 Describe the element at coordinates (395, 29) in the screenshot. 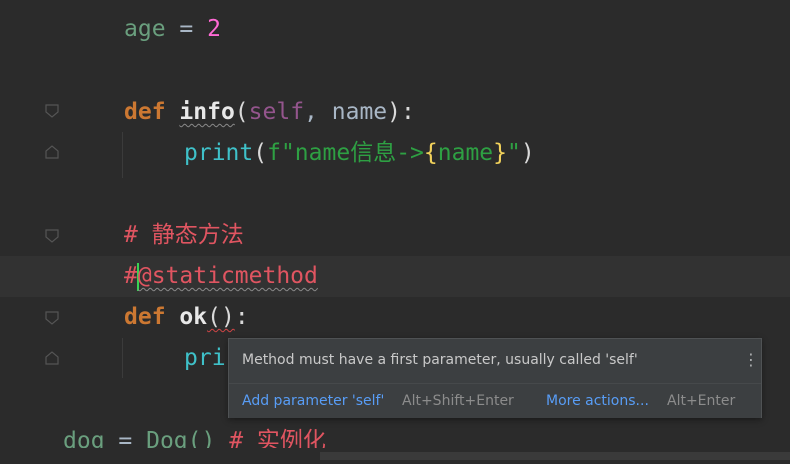

I see `code-line-age: age = 2` at that location.